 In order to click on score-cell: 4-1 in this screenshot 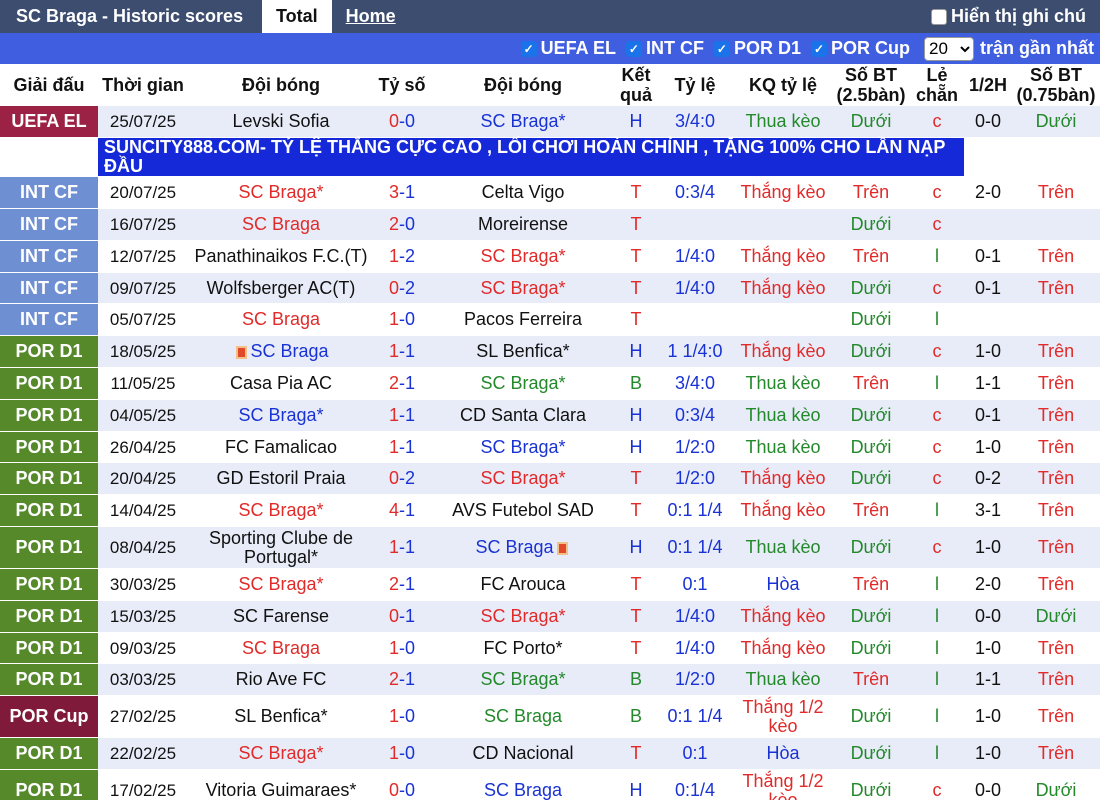, I will do `click(402, 511)`.